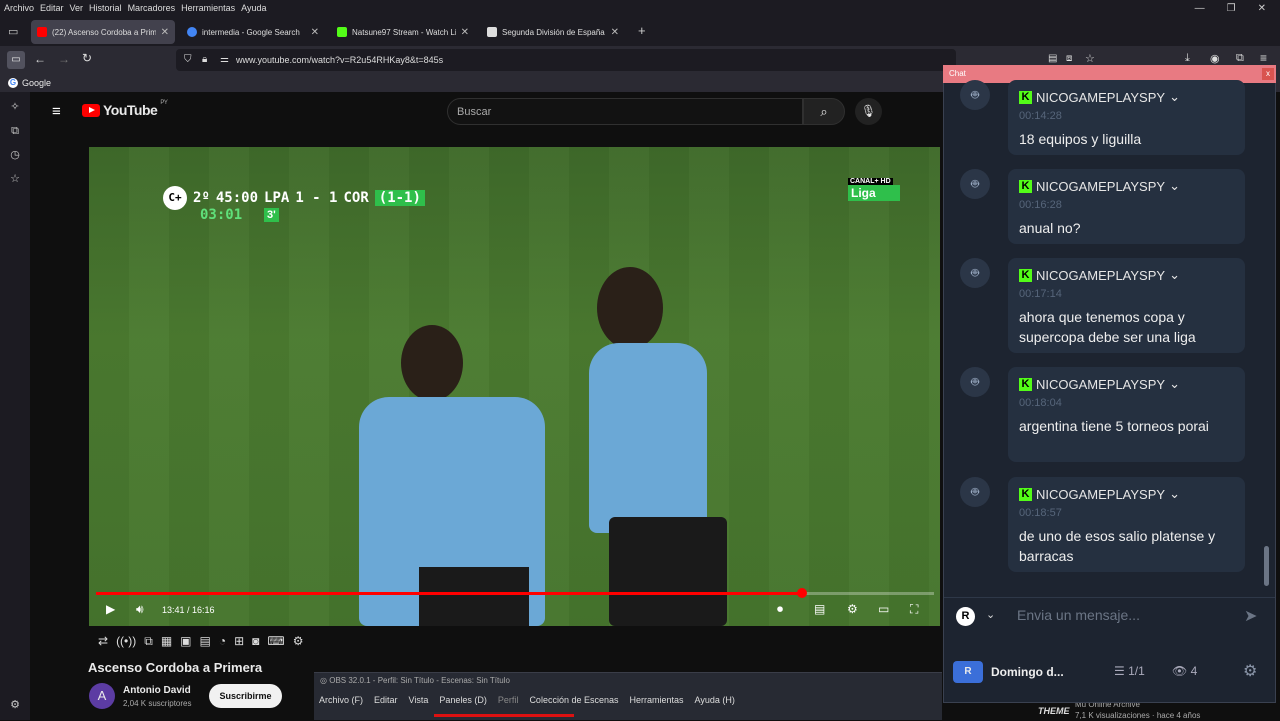  Describe the element at coordinates (255, 641) in the screenshot. I see `camera-icon: ◙` at that location.